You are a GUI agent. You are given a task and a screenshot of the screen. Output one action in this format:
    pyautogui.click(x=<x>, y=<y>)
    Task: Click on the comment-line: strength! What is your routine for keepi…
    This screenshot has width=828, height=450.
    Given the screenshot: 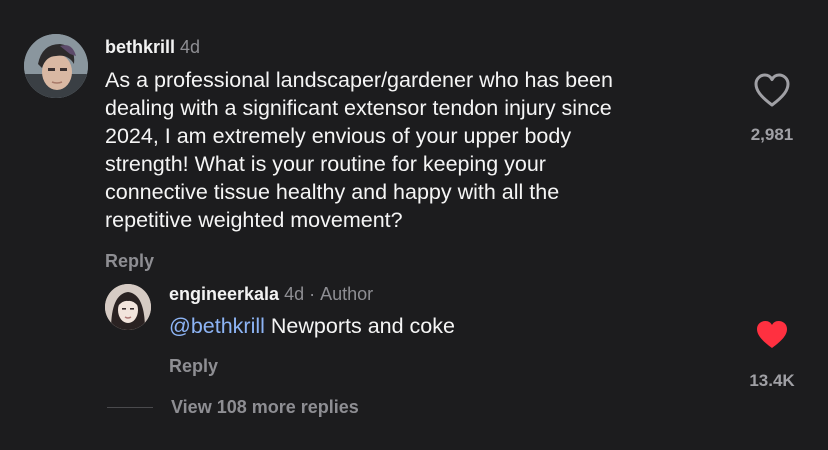 What is the action you would take?
    pyautogui.click(x=325, y=164)
    